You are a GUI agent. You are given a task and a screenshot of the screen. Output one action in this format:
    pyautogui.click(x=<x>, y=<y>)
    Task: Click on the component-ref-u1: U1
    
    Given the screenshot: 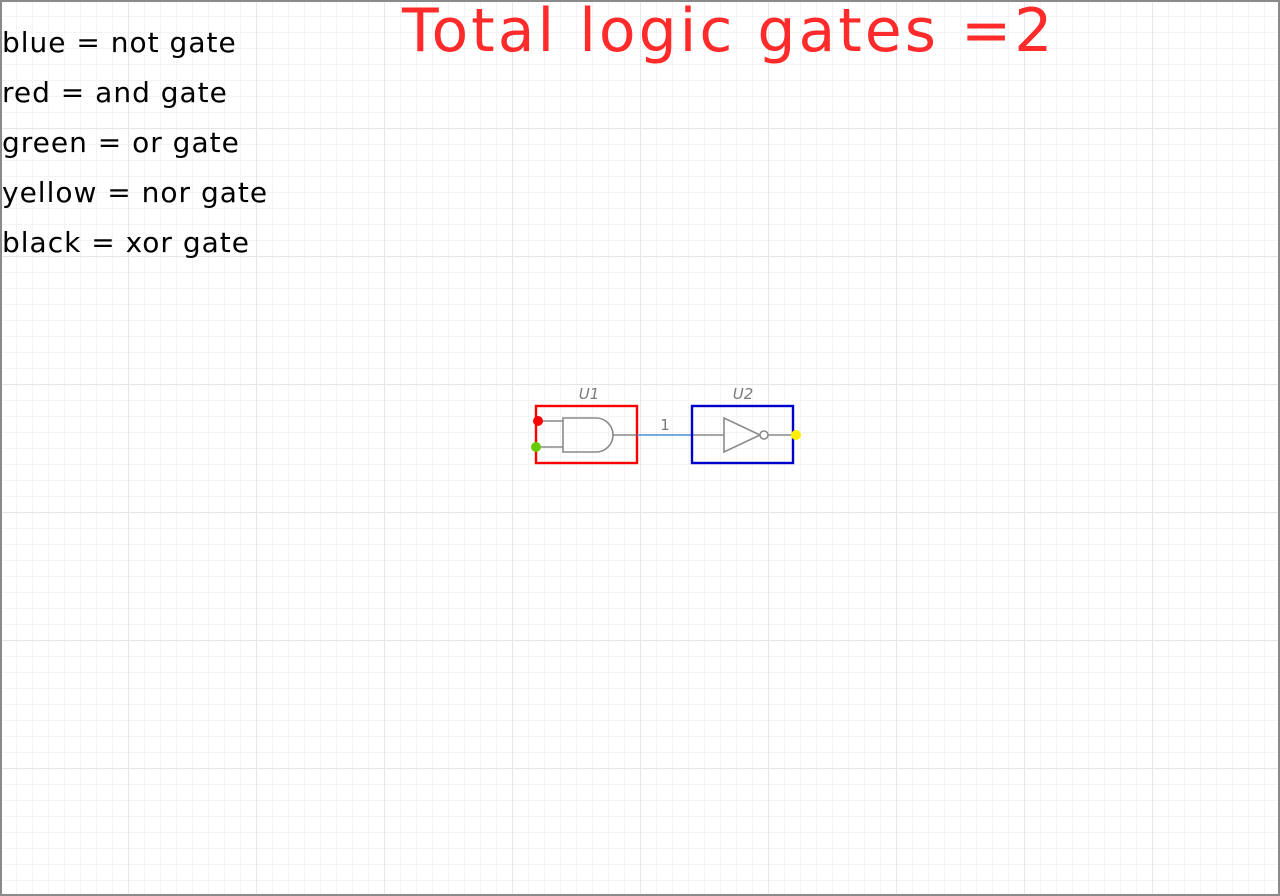 What is the action you would take?
    pyautogui.click(x=589, y=394)
    